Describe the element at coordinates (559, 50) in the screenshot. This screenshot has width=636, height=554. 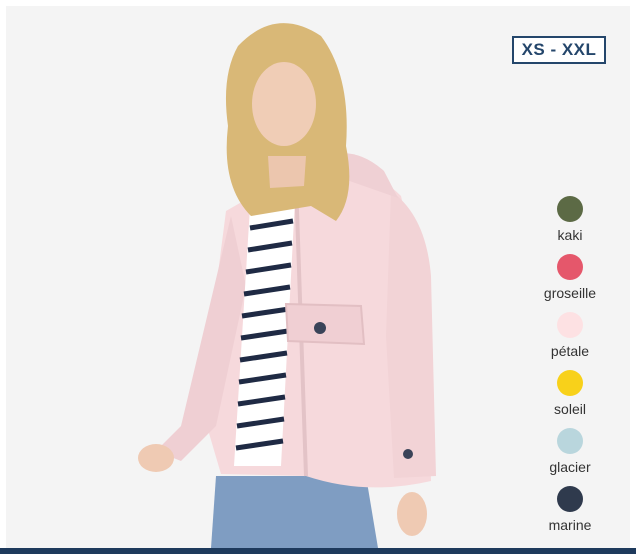
I see `size-range-badge: XS - XXL` at that location.